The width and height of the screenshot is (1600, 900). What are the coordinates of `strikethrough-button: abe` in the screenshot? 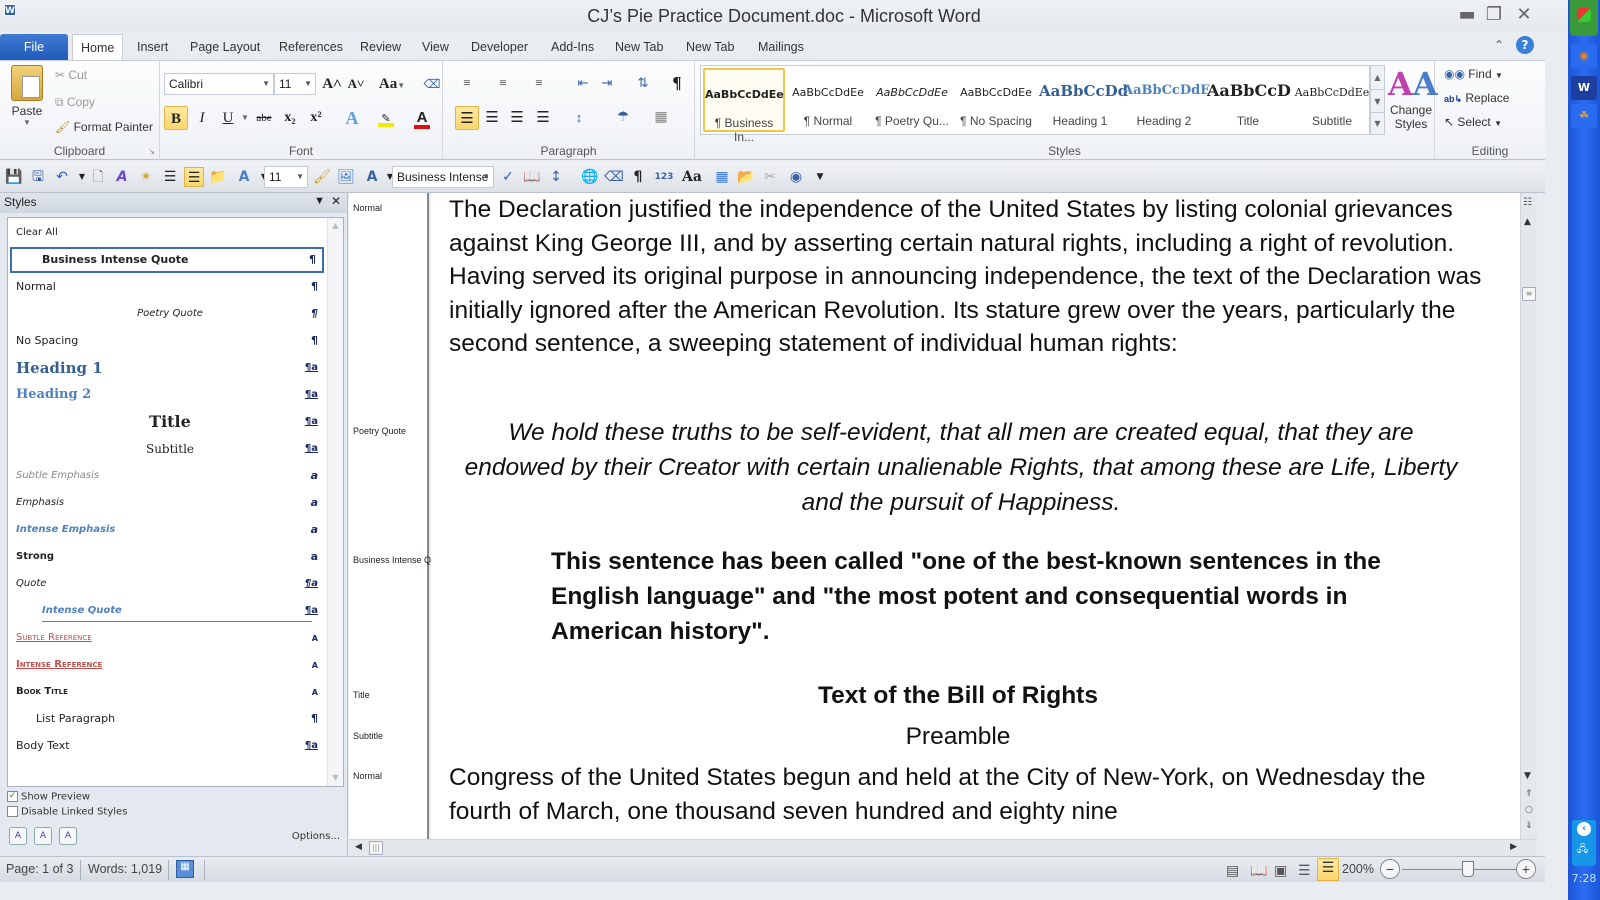 It's located at (264, 118).